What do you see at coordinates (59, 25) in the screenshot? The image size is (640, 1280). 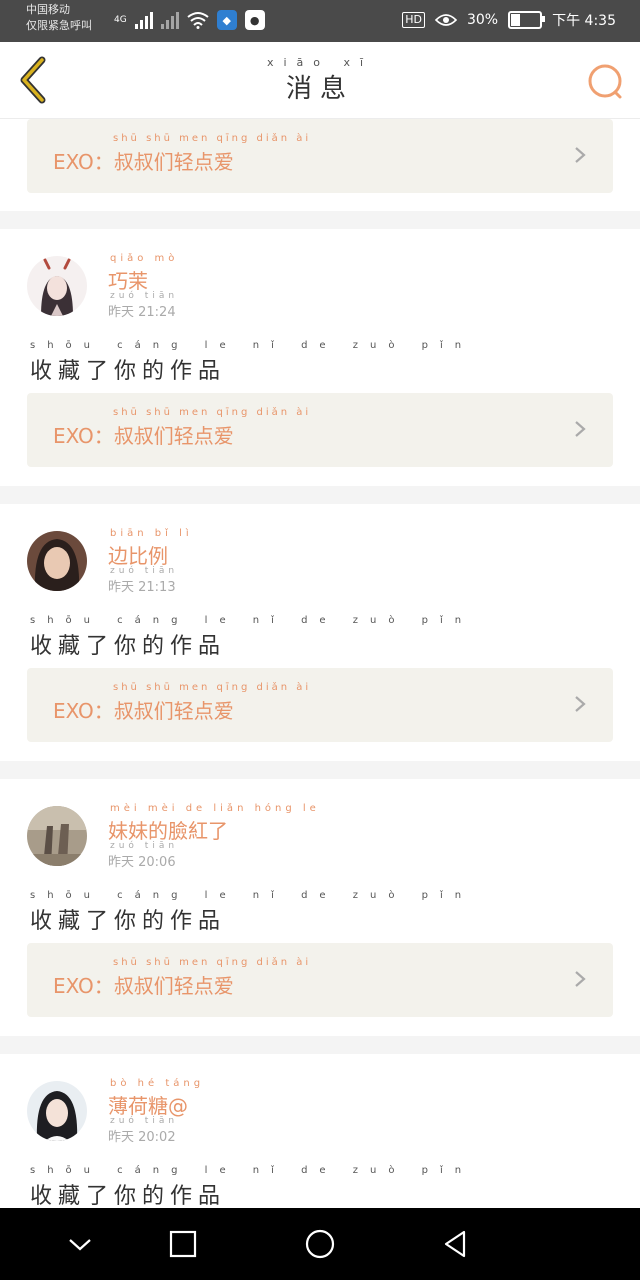 I see `carrier-status: 仅限紧急呼叫` at bounding box center [59, 25].